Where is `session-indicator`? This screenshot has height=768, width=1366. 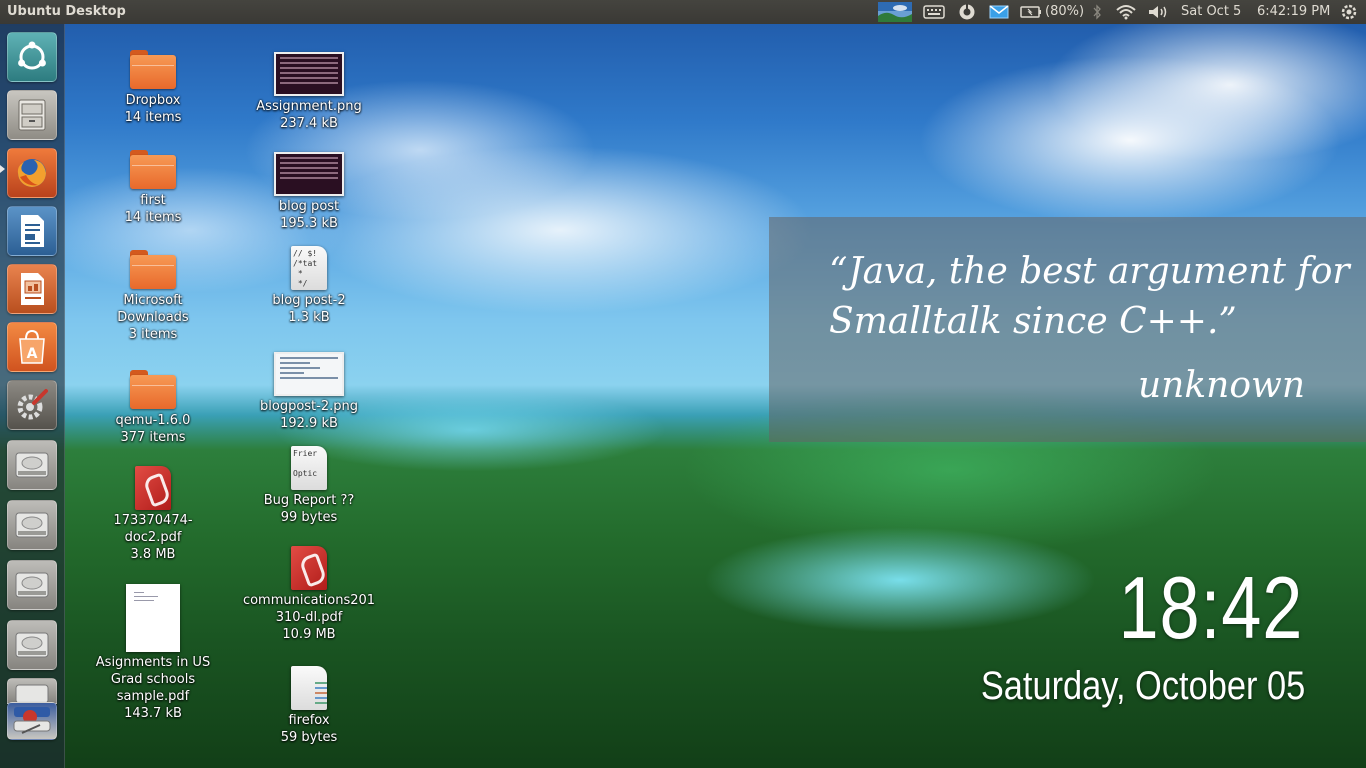 session-indicator is located at coordinates (1349, 12).